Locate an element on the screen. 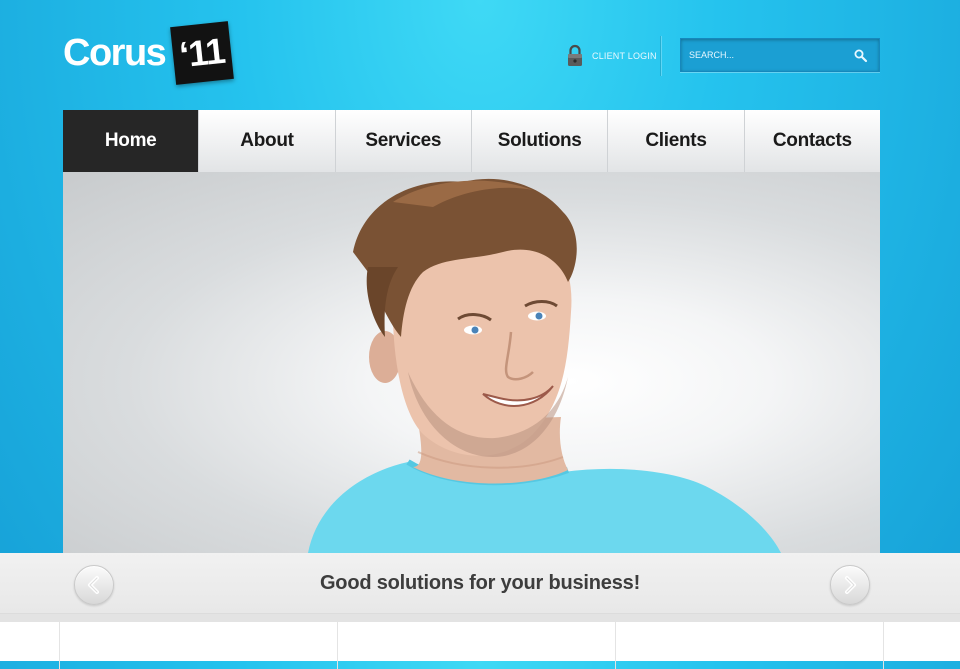 The image size is (960, 669). slider-caption-bar: Good solutions for your business! is located at coordinates (480, 583).